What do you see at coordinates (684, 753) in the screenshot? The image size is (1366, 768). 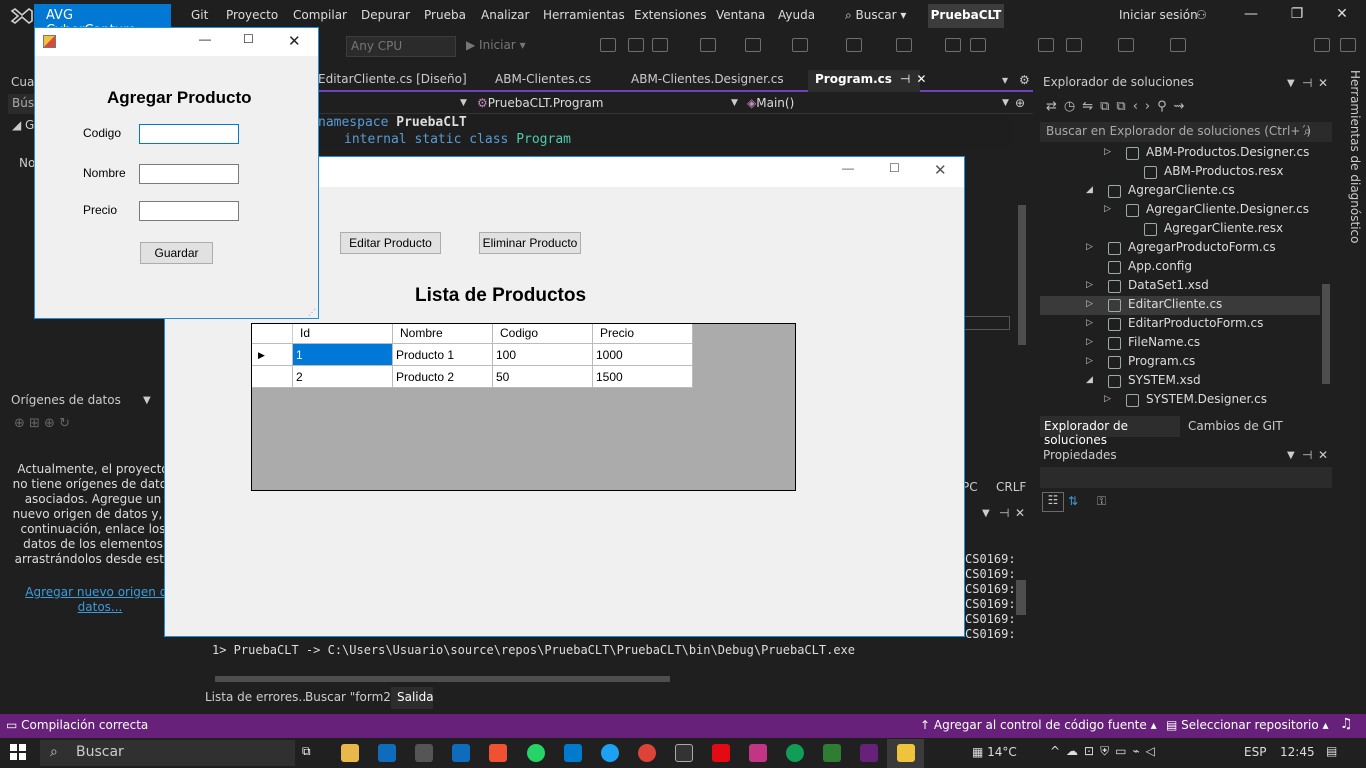 I see `terminal-icon` at bounding box center [684, 753].